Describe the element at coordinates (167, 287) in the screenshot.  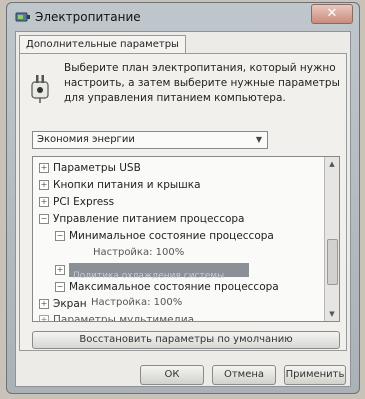
I see `tree-item-max-processor-state: − Максимальное состояние процессора` at that location.